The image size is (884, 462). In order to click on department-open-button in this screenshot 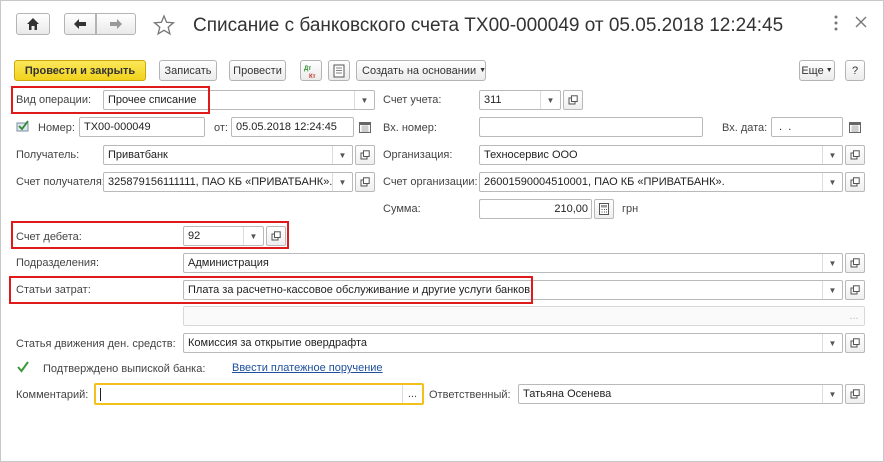, I will do `click(855, 263)`.